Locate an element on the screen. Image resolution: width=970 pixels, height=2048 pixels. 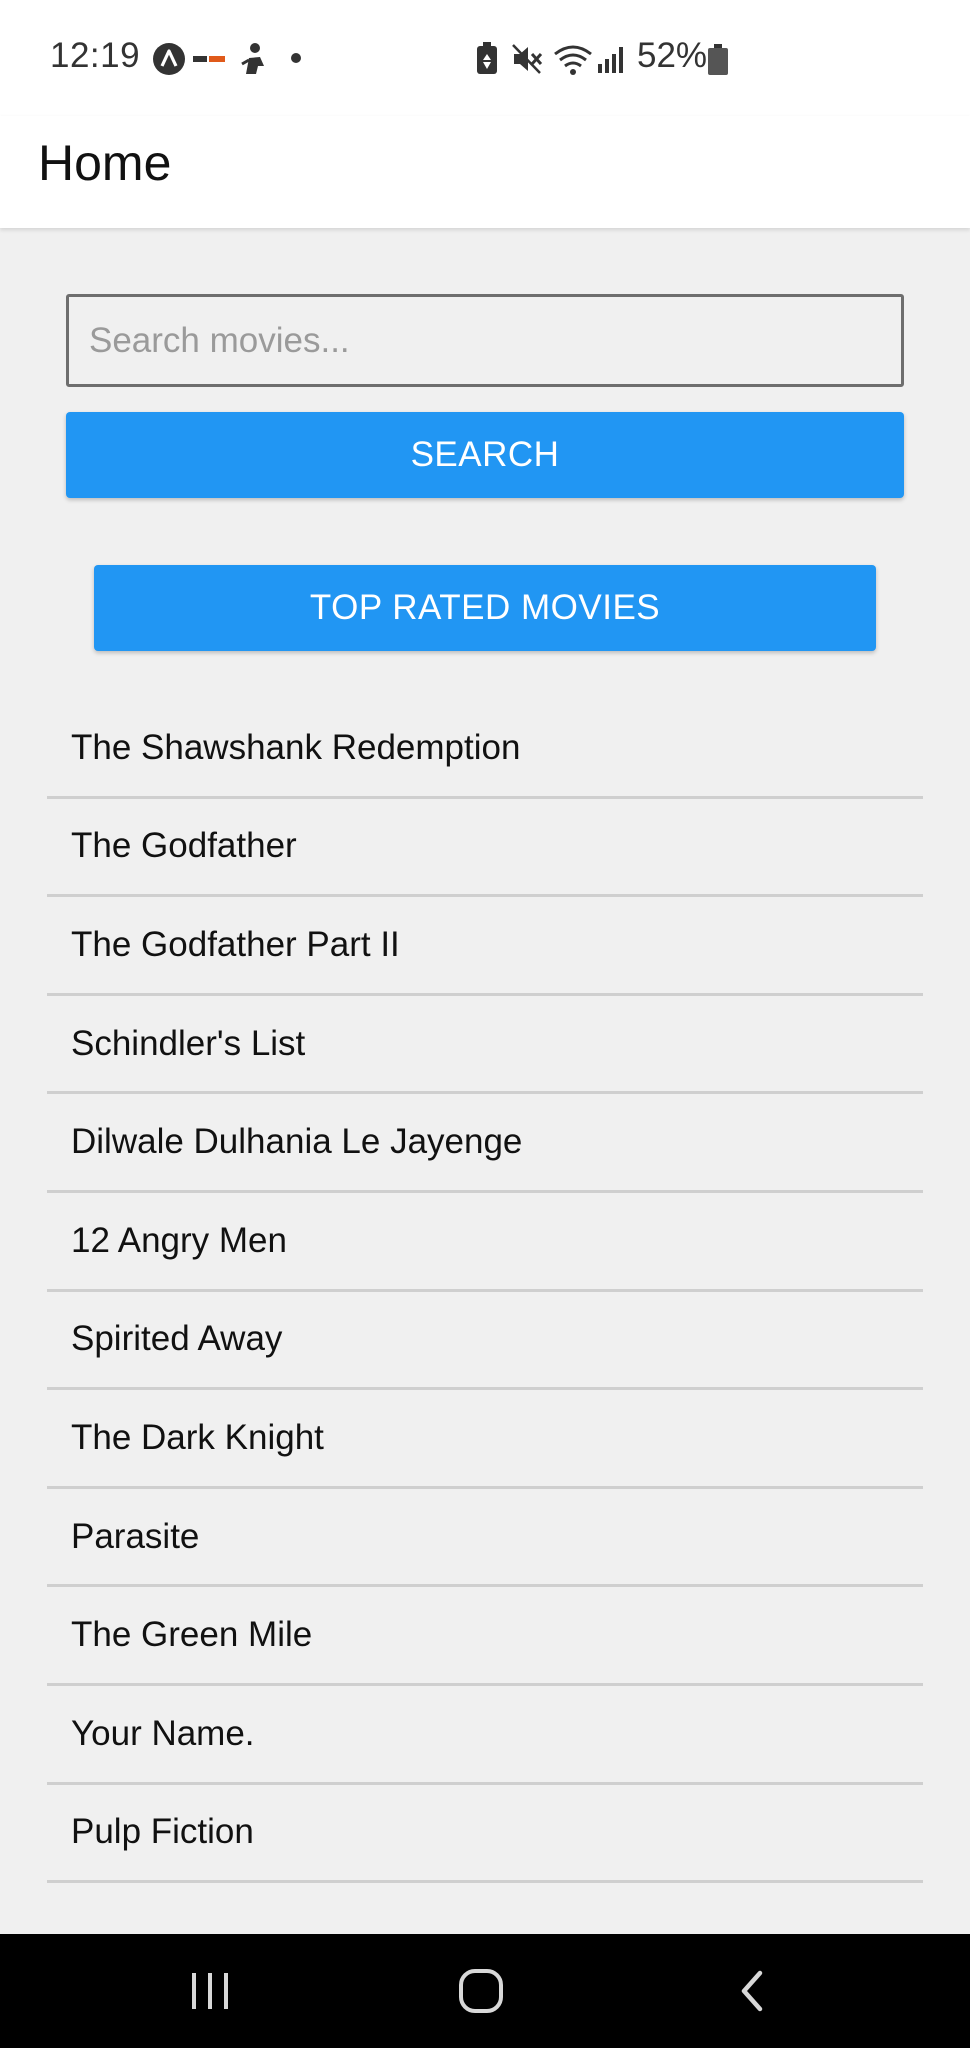
back-button is located at coordinates (752, 1991).